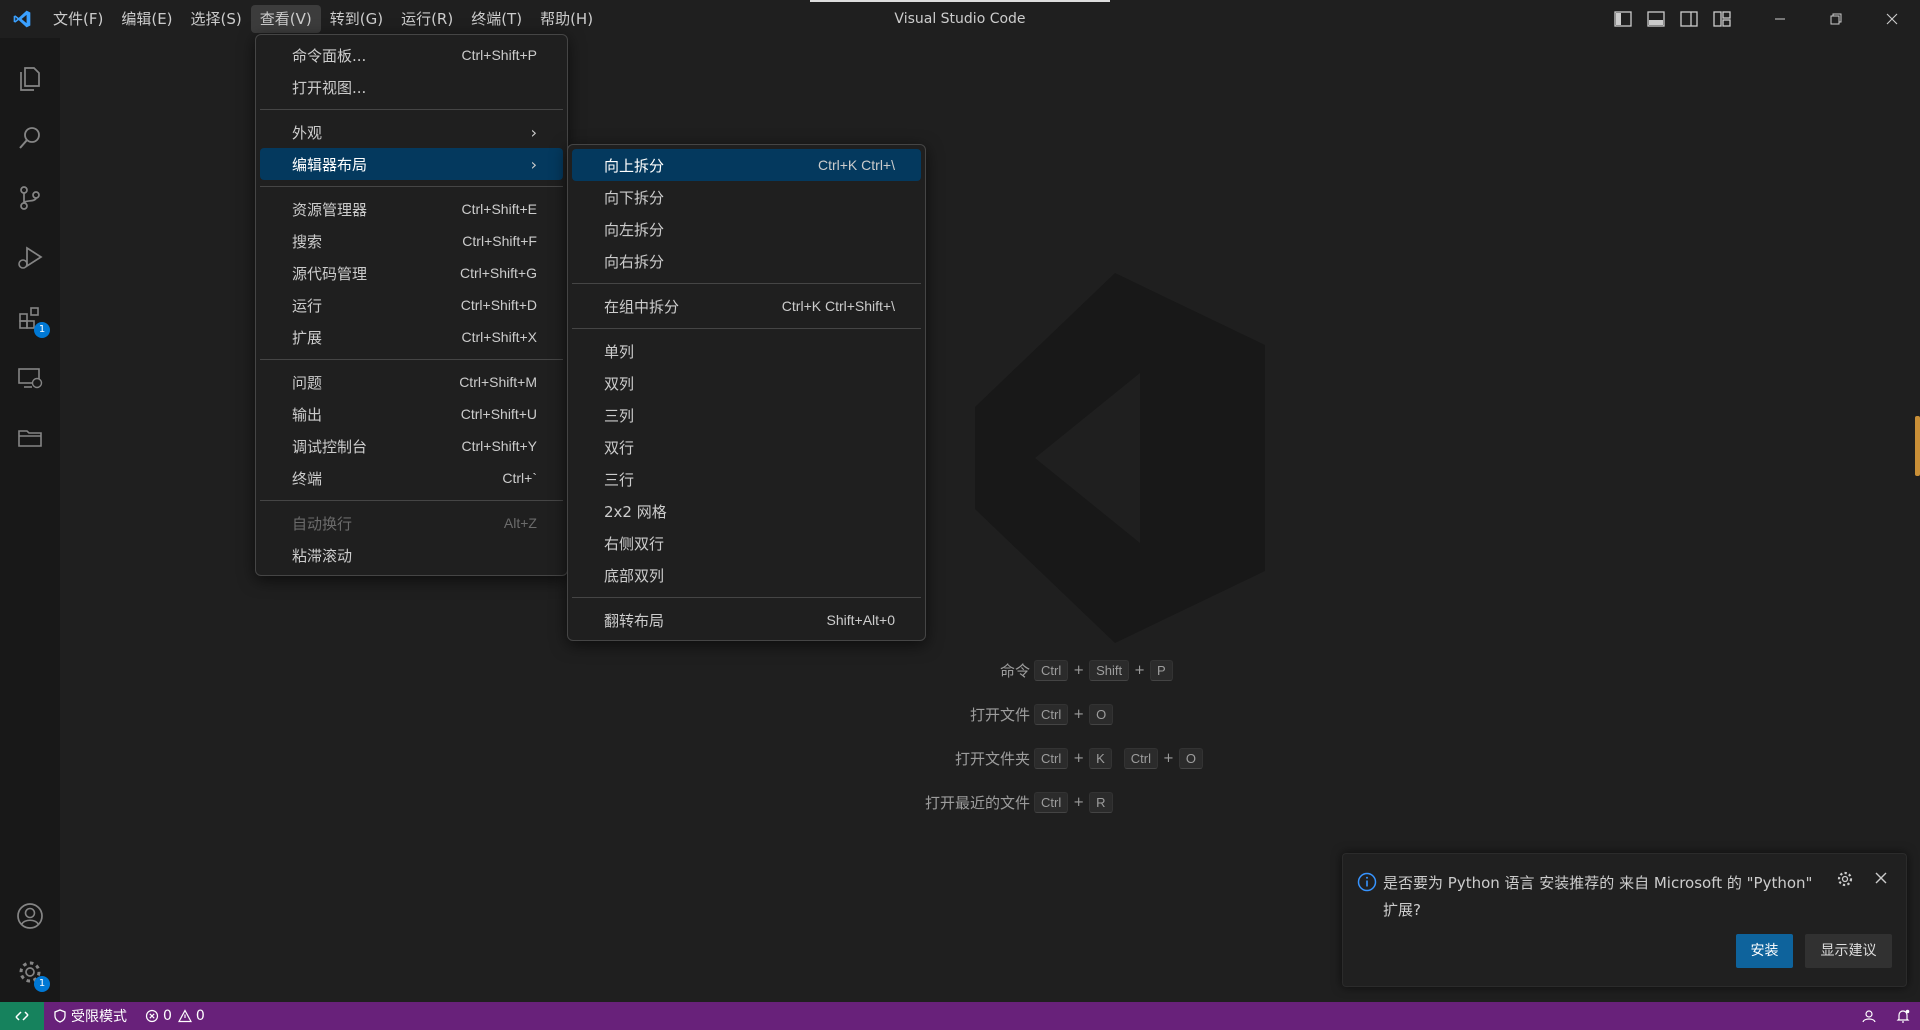 The width and height of the screenshot is (1920, 1030). What do you see at coordinates (1000, 714) in the screenshot?
I see `welcome-shortcut-label: 打开文件` at bounding box center [1000, 714].